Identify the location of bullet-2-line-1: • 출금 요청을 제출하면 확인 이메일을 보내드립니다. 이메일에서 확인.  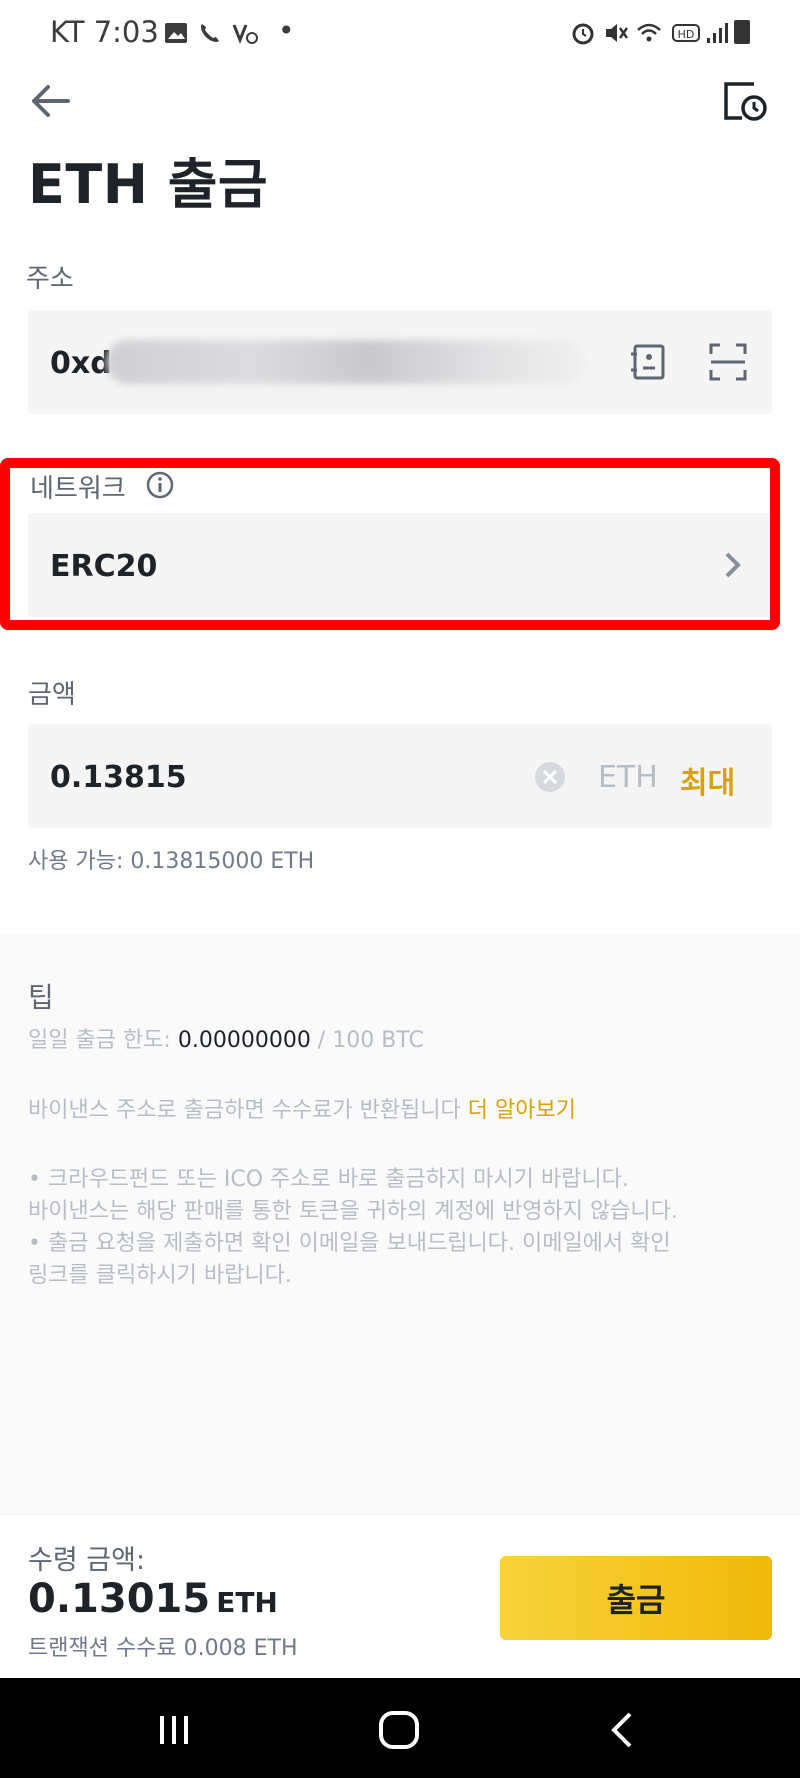
(349, 1243).